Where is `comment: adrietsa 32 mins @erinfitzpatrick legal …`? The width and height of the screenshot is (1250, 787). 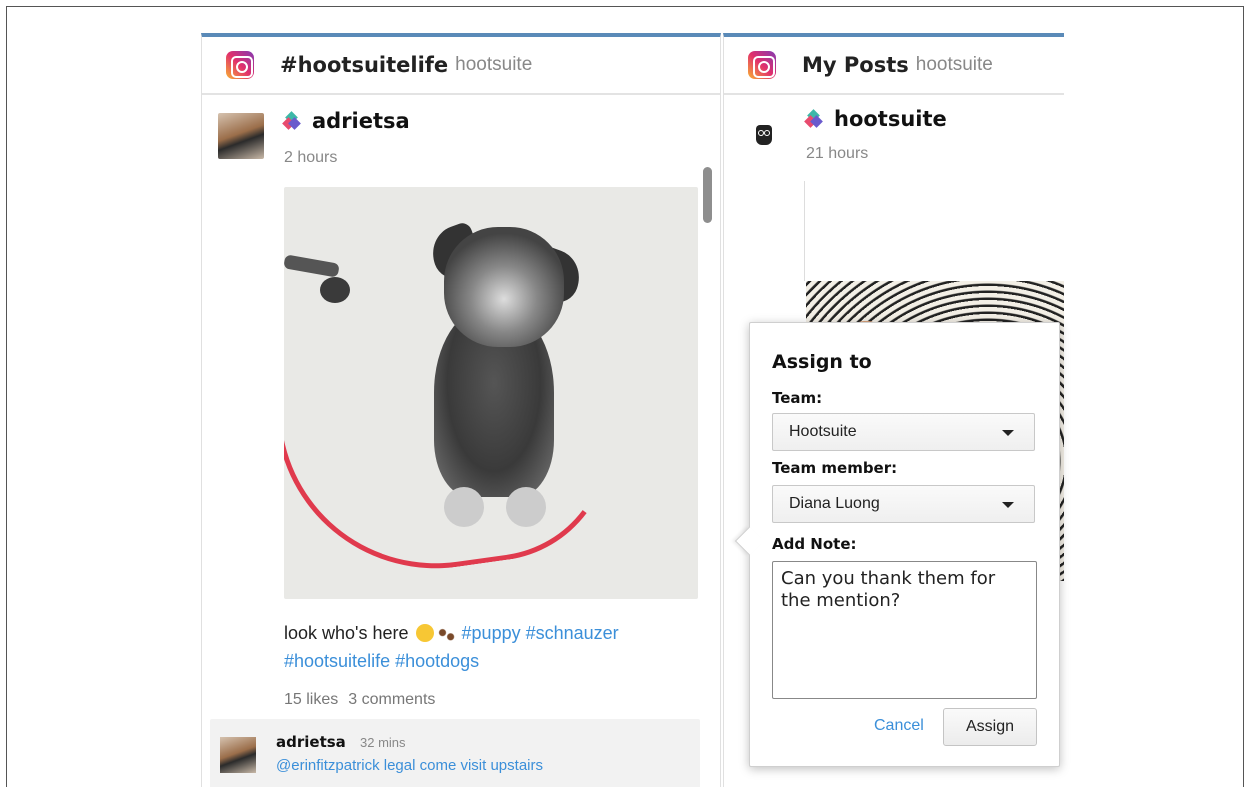 comment: adrietsa 32 mins @erinfitzpatrick legal … is located at coordinates (455, 753).